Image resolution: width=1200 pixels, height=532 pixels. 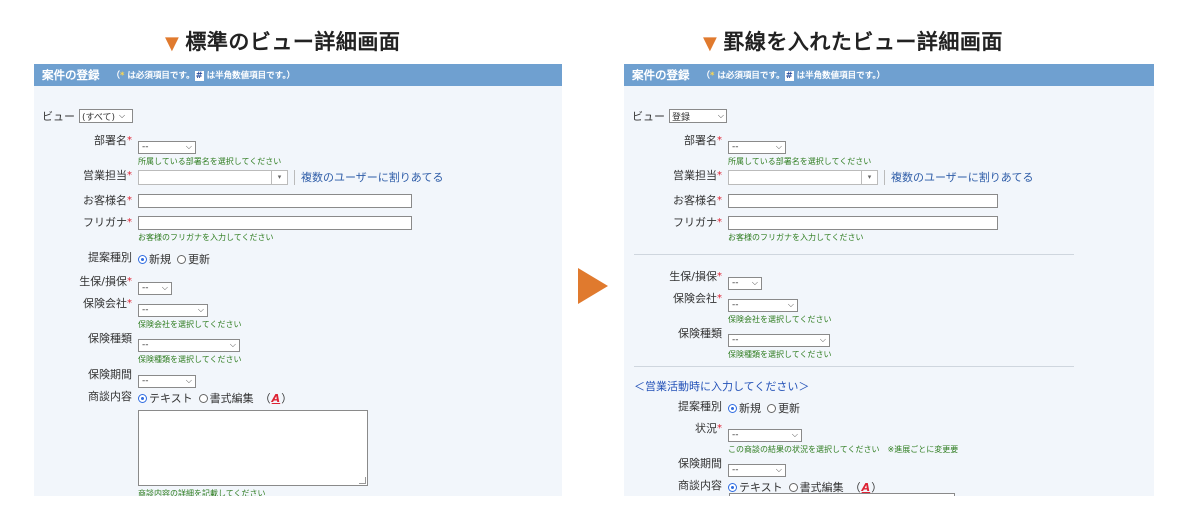 What do you see at coordinates (695, 200) in the screenshot?
I see `customer-label: お客様名` at bounding box center [695, 200].